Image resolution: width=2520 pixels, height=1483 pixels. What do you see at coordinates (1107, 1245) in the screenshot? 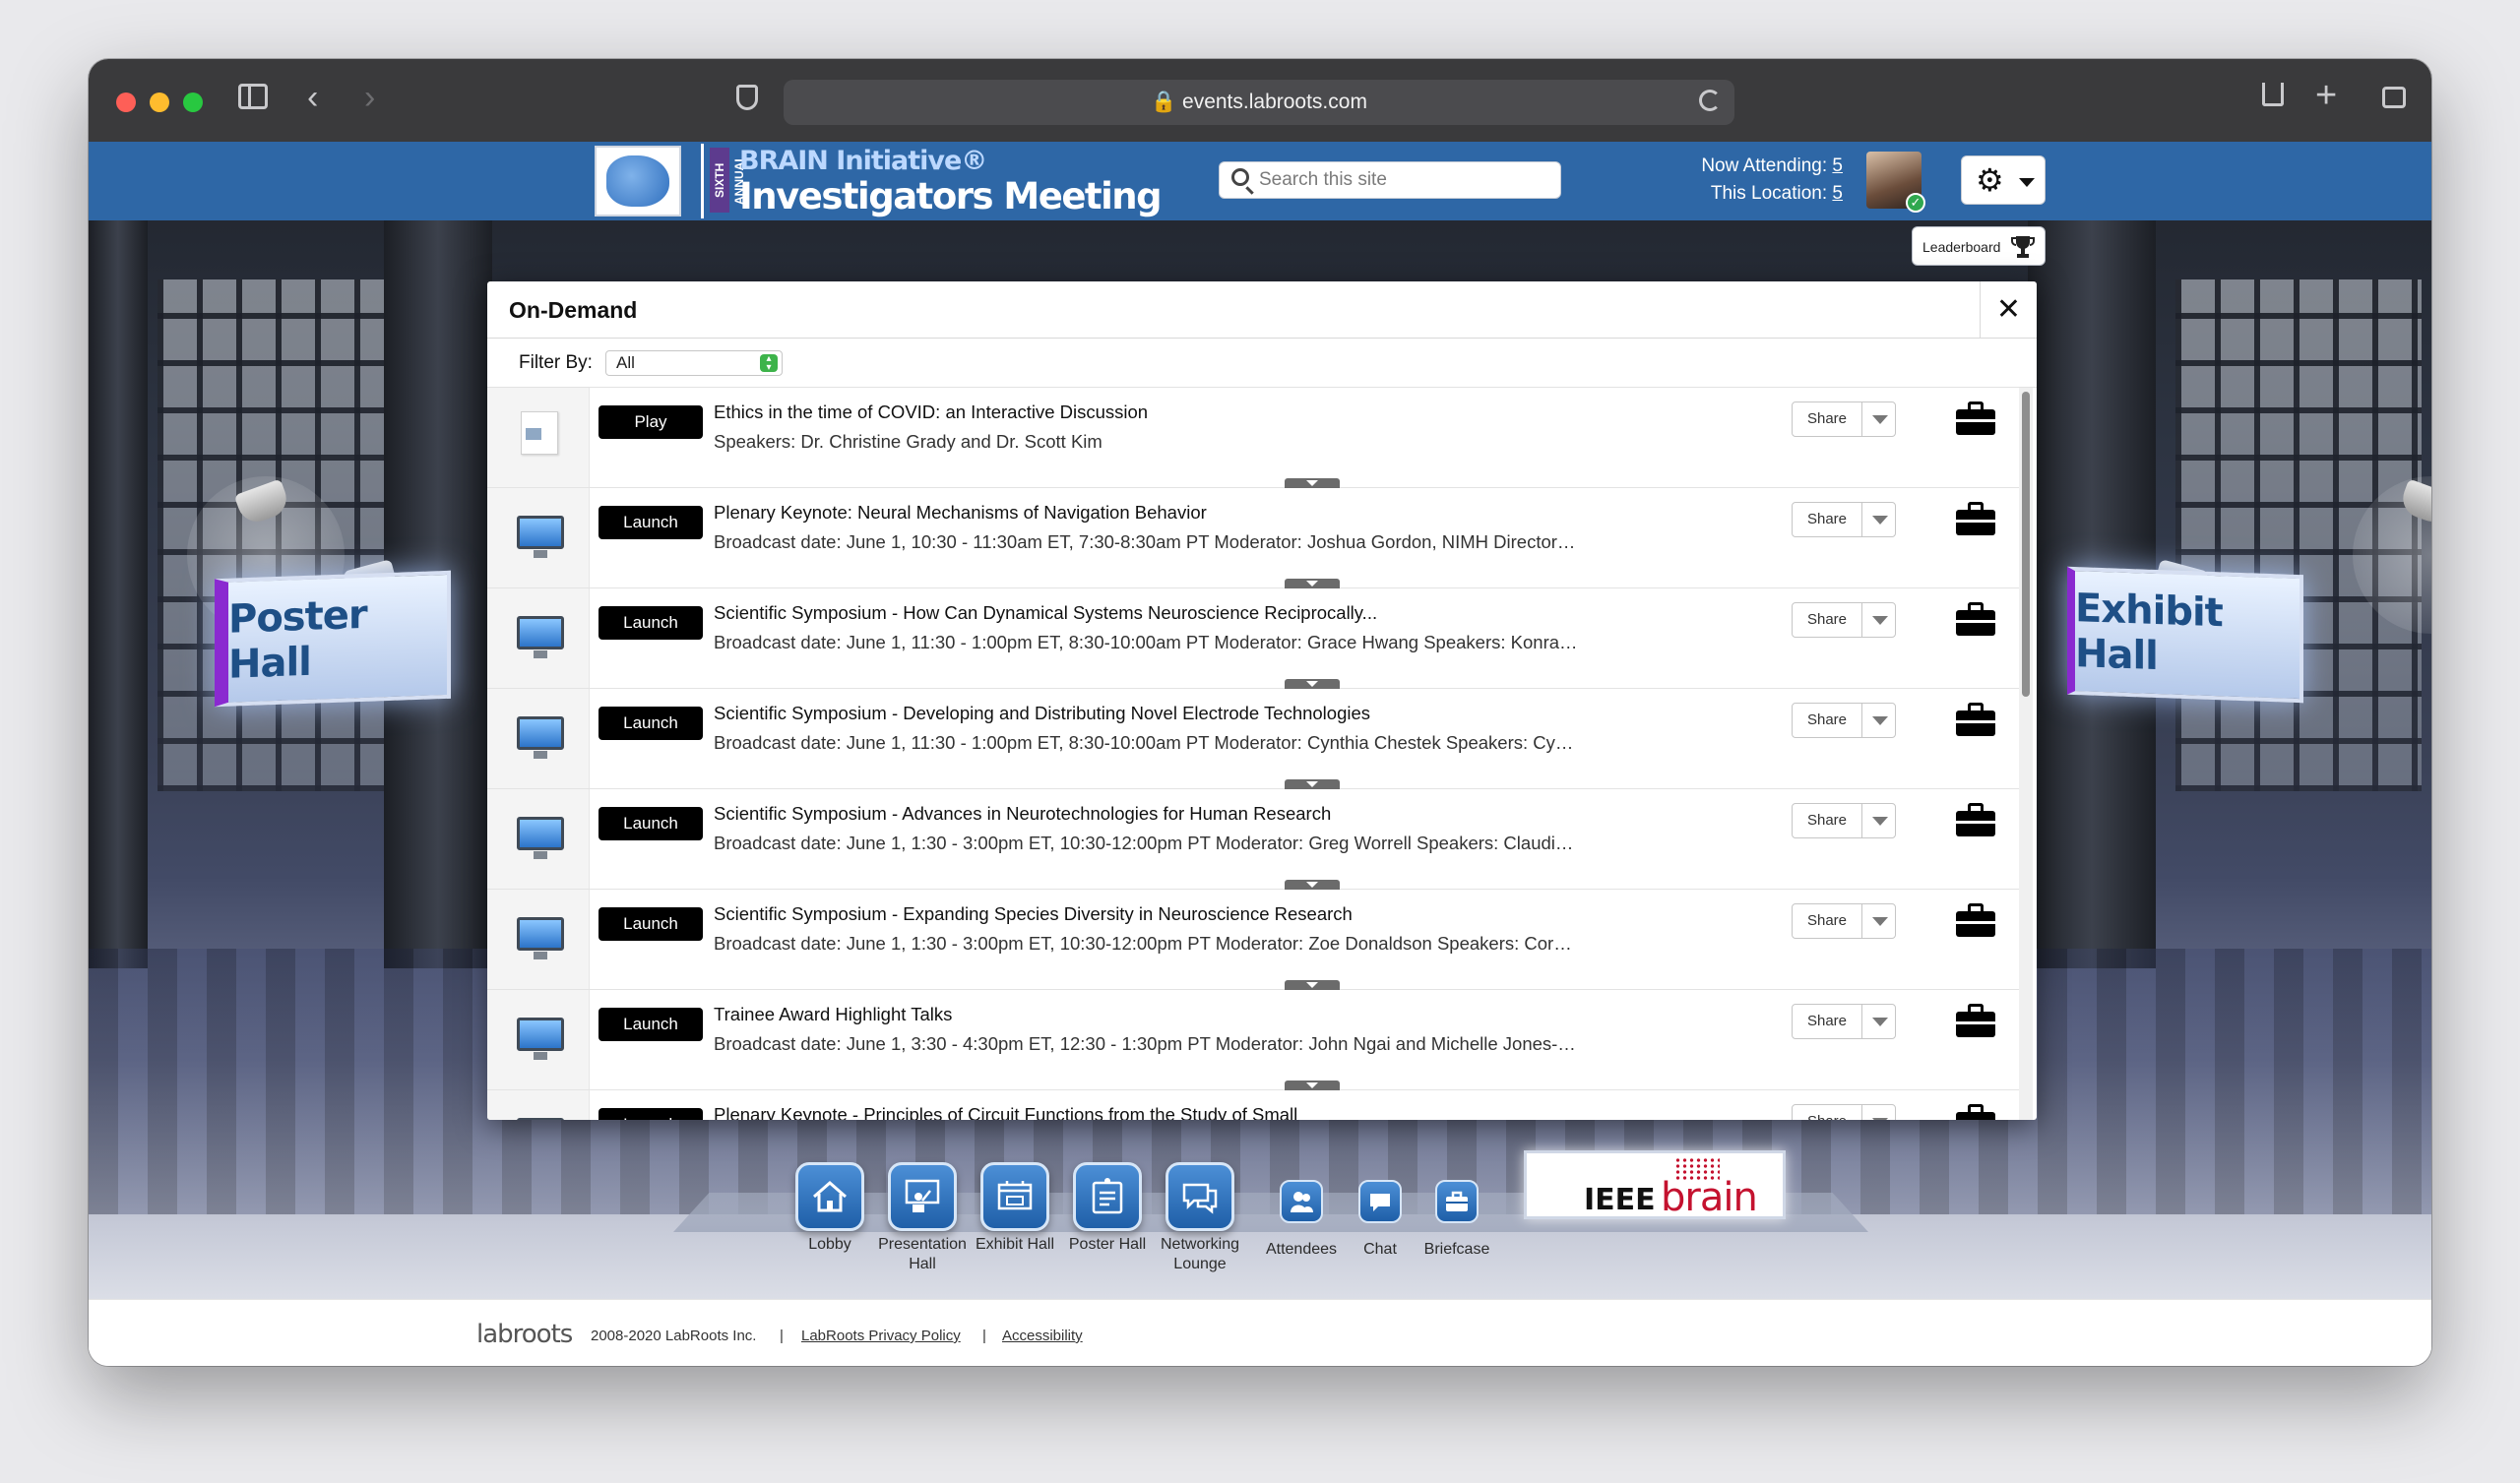
I see `nav-label: Poster Hall` at bounding box center [1107, 1245].